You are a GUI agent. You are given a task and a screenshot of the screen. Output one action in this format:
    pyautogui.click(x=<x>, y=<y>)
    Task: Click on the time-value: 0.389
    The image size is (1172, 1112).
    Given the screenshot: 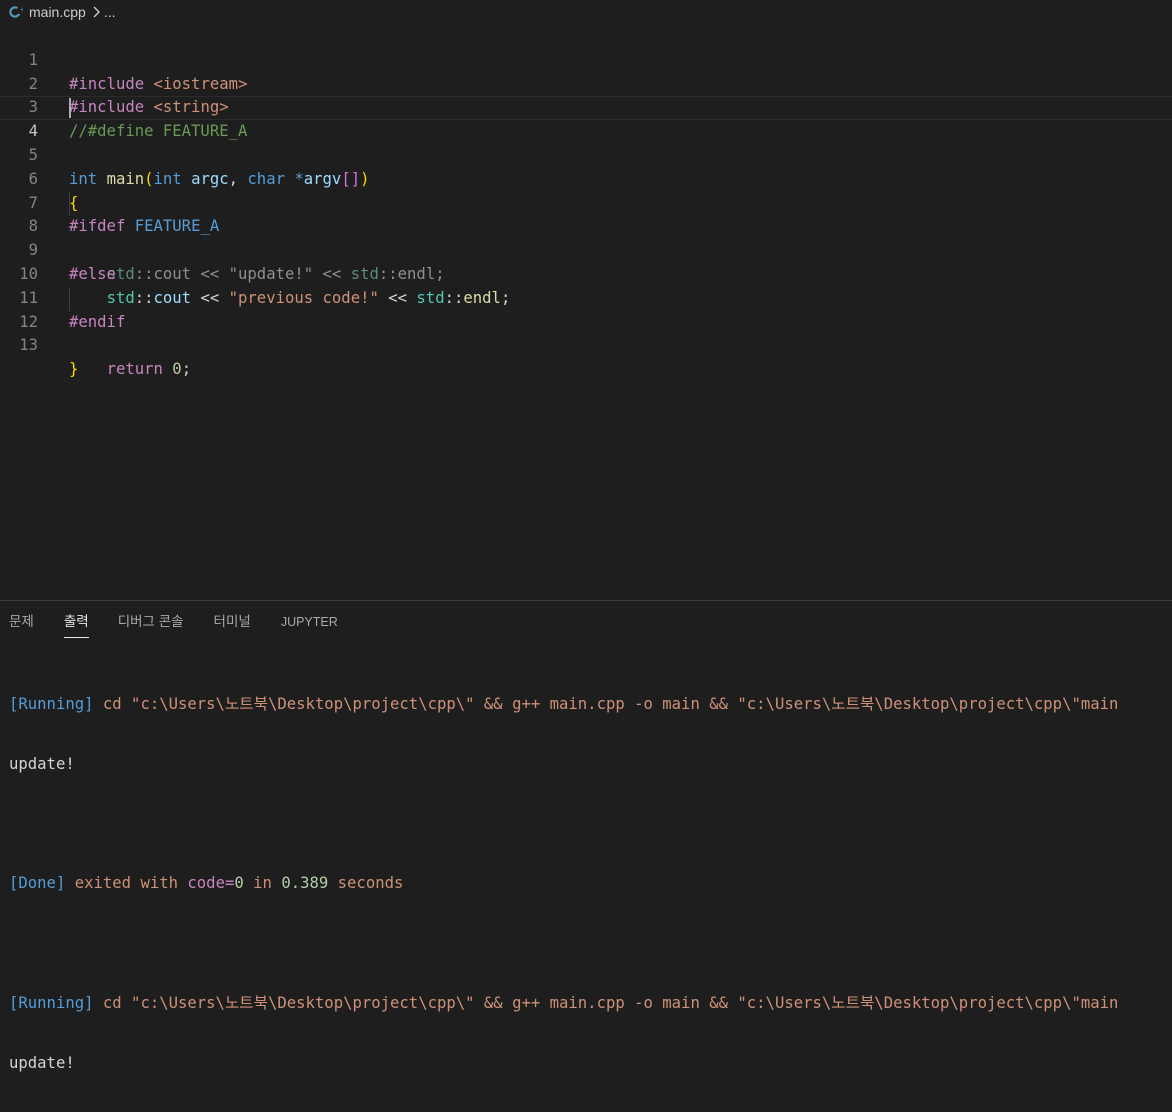 What is the action you would take?
    pyautogui.click(x=305, y=883)
    